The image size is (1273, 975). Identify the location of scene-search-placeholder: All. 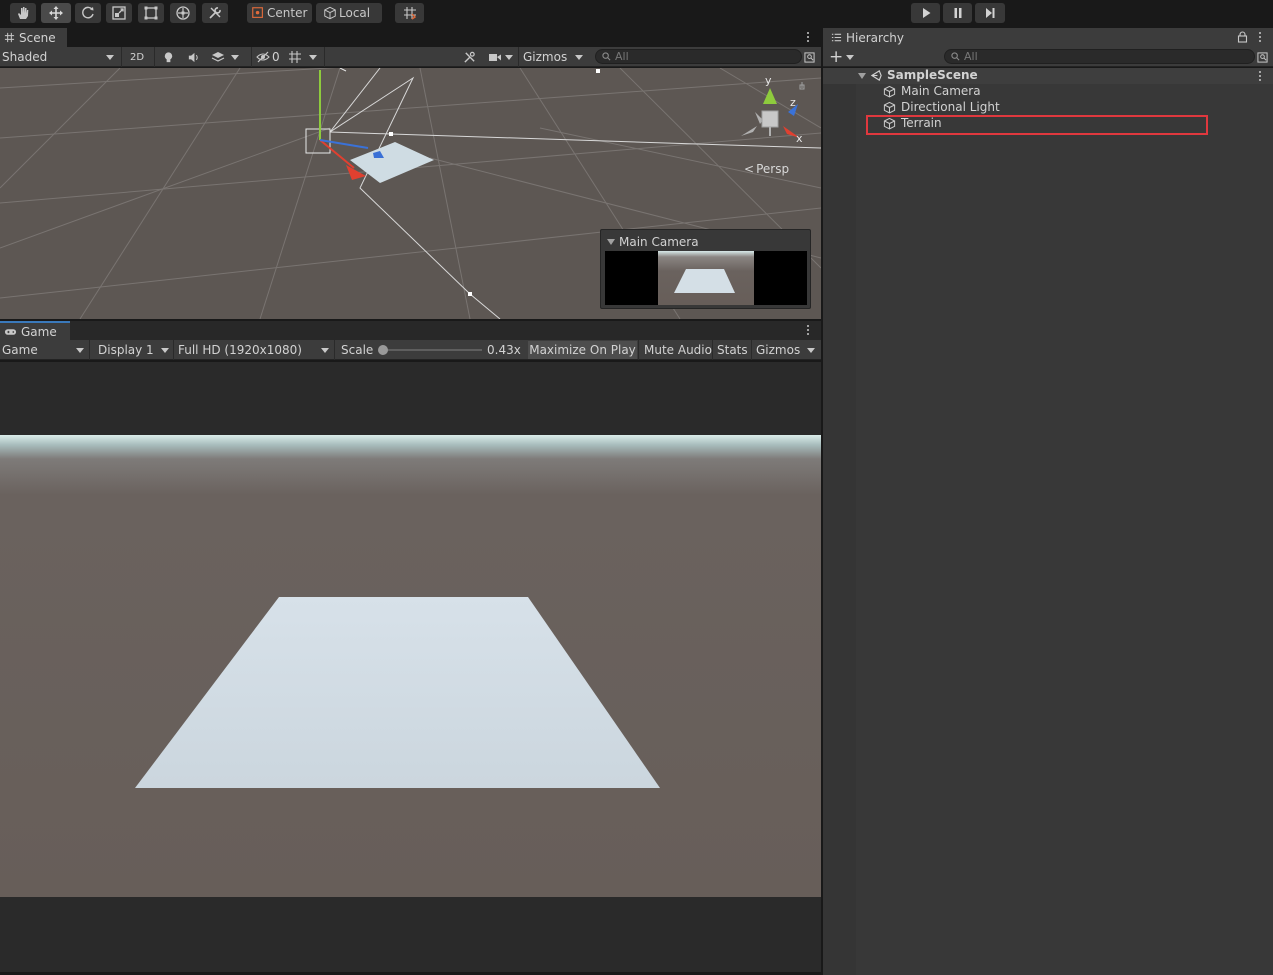
(622, 56).